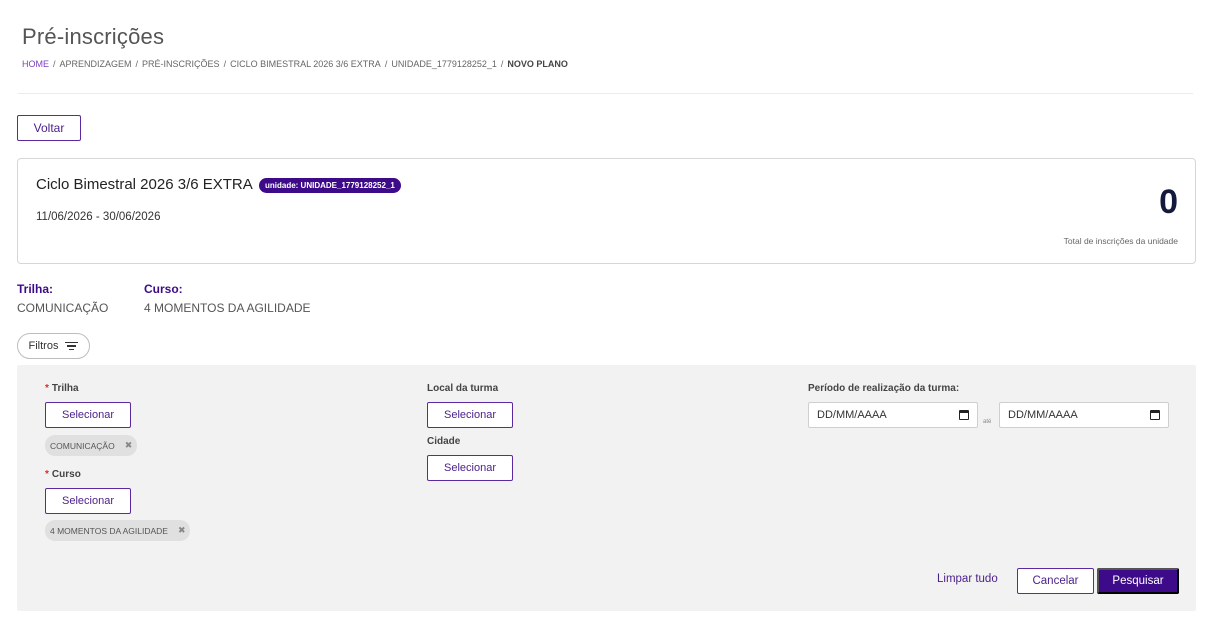 Image resolution: width=1212 pixels, height=624 pixels. I want to click on filters-toggle-button: Filtros, so click(53, 346).